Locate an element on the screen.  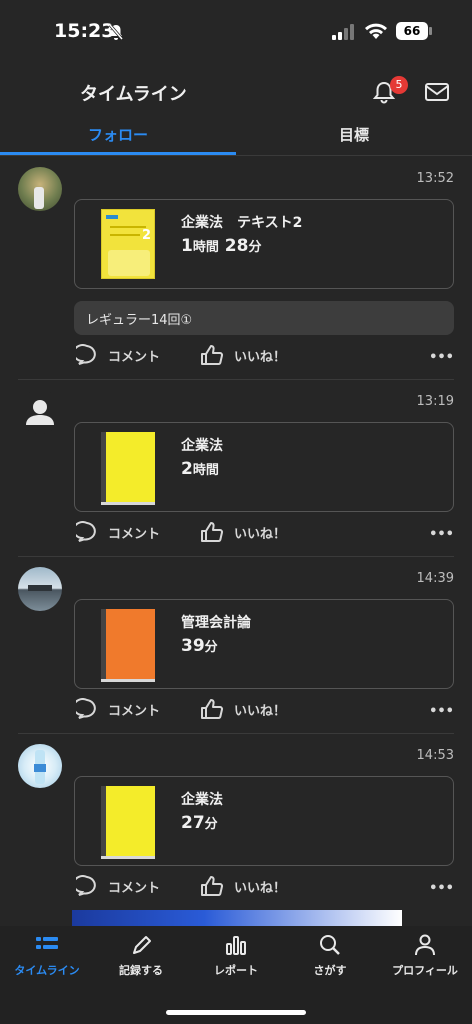
nav-timeline-label: タイムライン is located at coordinates (47, 970).